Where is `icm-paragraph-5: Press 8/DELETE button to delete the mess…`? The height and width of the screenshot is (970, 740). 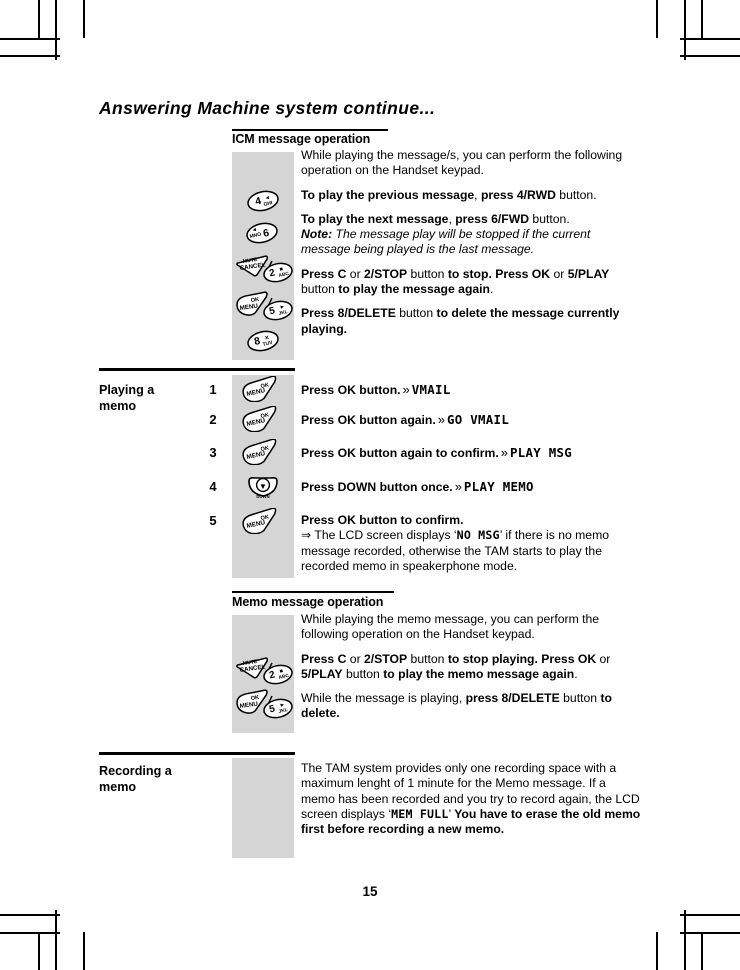 icm-paragraph-5: Press 8/DELETE button to delete the mess… is located at coordinates (460, 321).